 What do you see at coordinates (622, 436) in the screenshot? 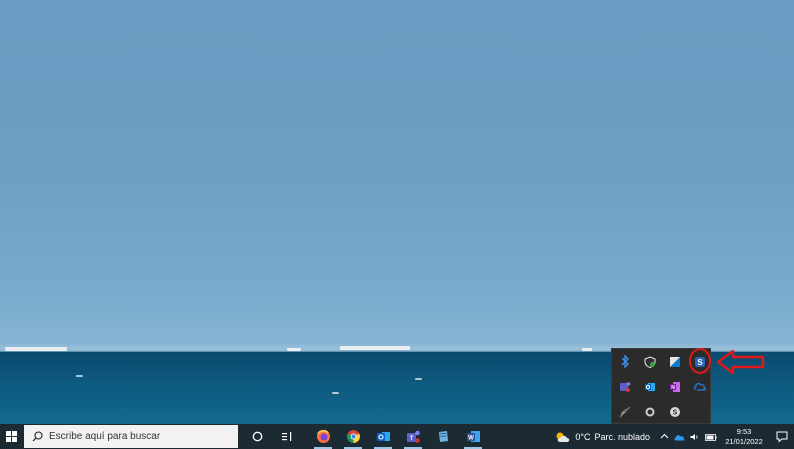
I see `weather-condition: Parc. nublado` at bounding box center [622, 436].